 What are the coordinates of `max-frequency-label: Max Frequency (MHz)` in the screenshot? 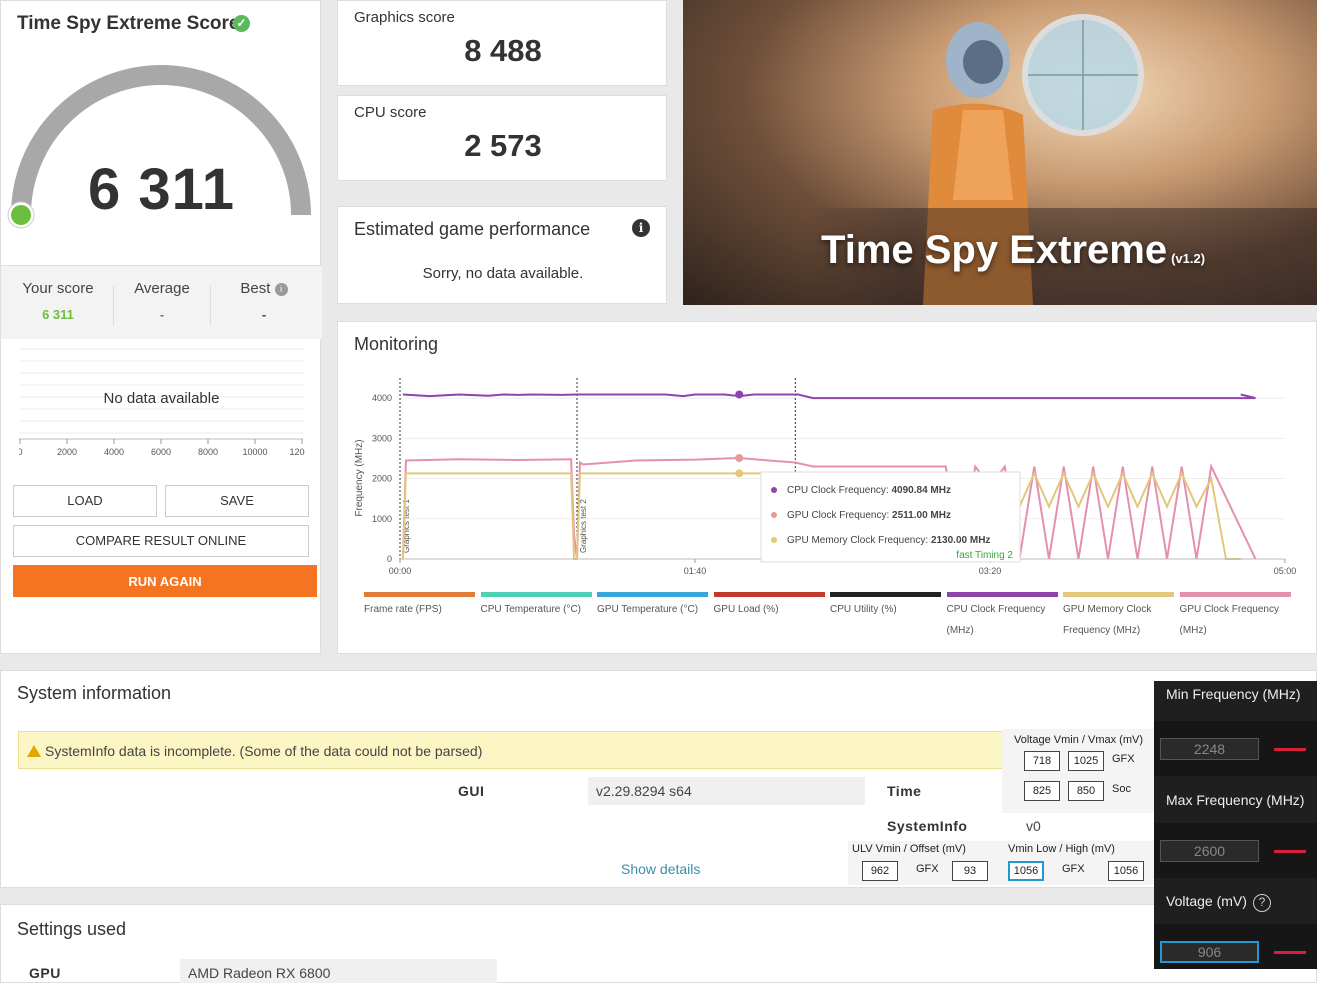 It's located at (1235, 800).